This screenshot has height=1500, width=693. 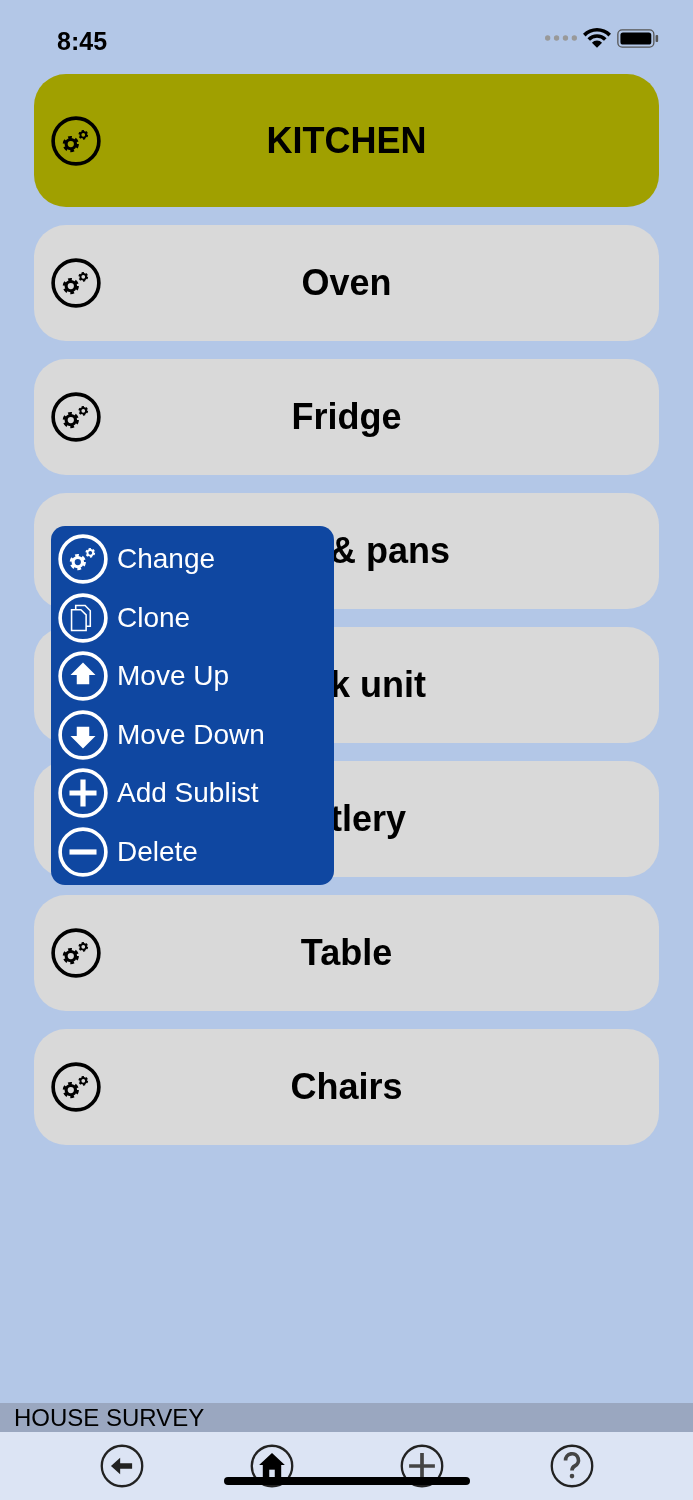 I want to click on list-item: Fridge, so click(x=346, y=417).